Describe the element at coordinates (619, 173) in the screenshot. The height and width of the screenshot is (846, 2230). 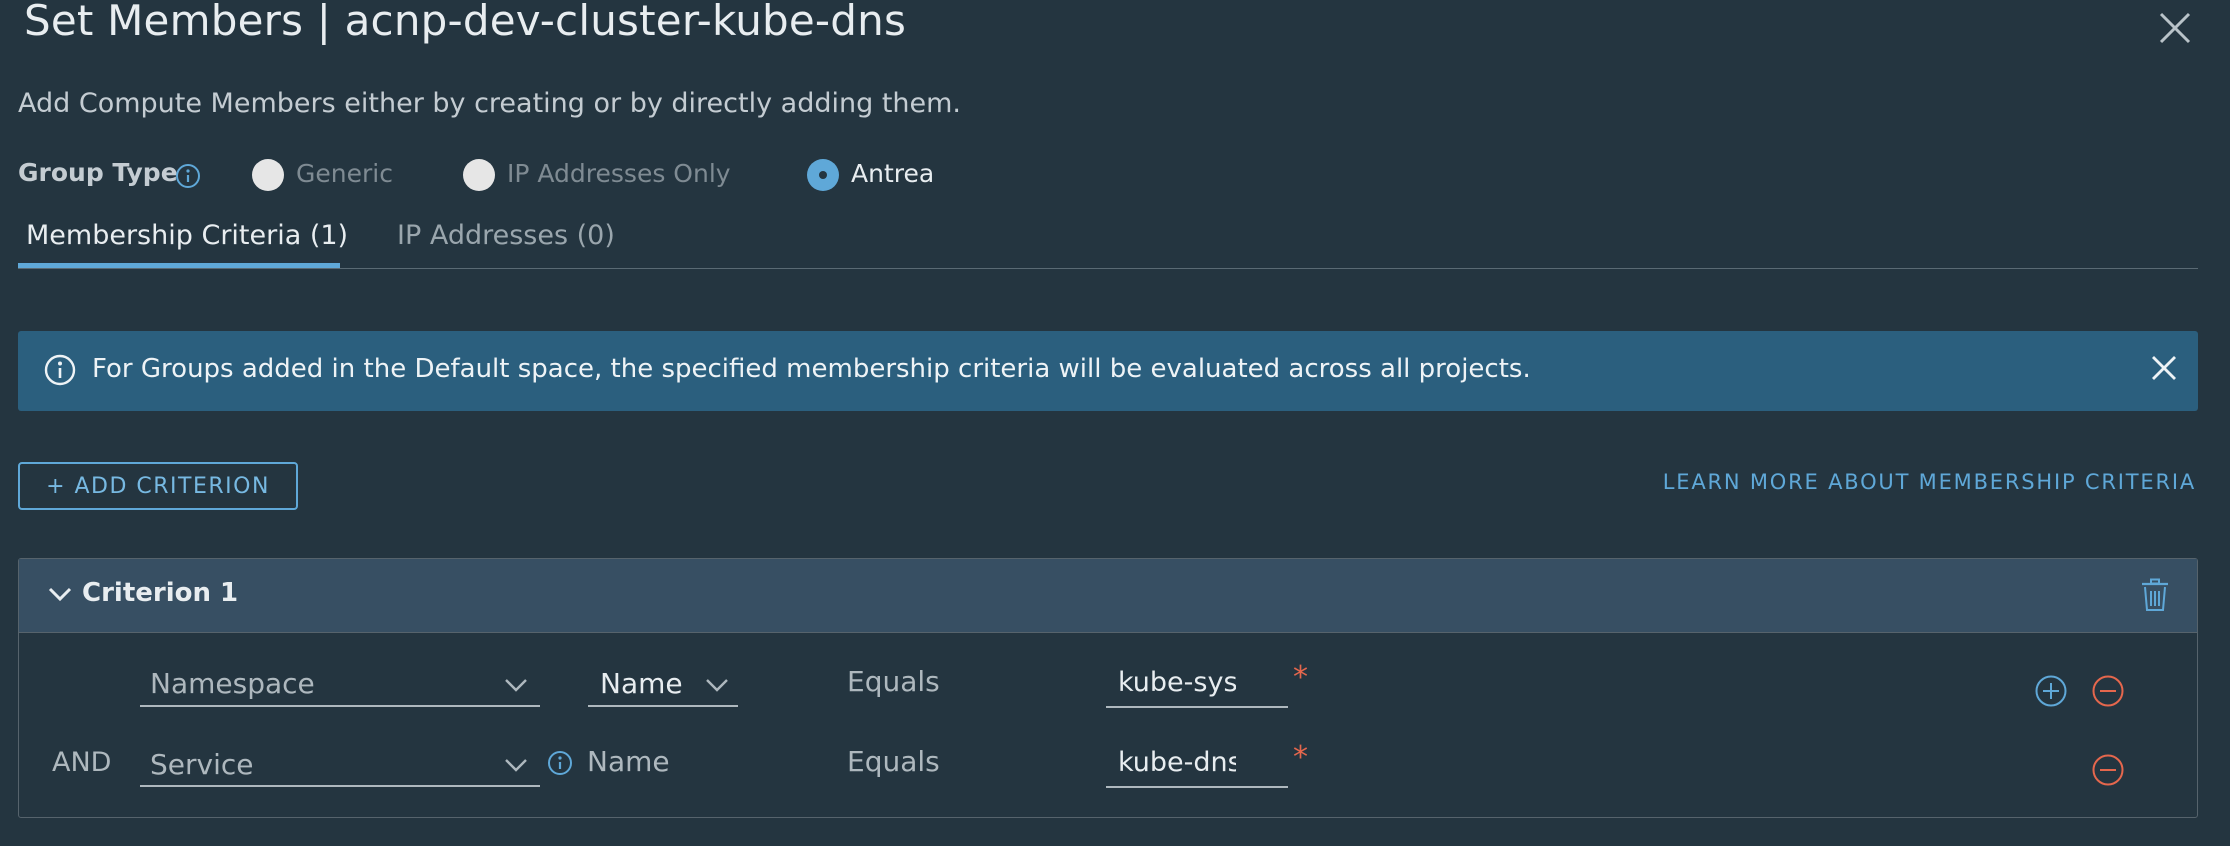
I see `radio-ip-addresses-only-label: IP Addresses Only` at that location.